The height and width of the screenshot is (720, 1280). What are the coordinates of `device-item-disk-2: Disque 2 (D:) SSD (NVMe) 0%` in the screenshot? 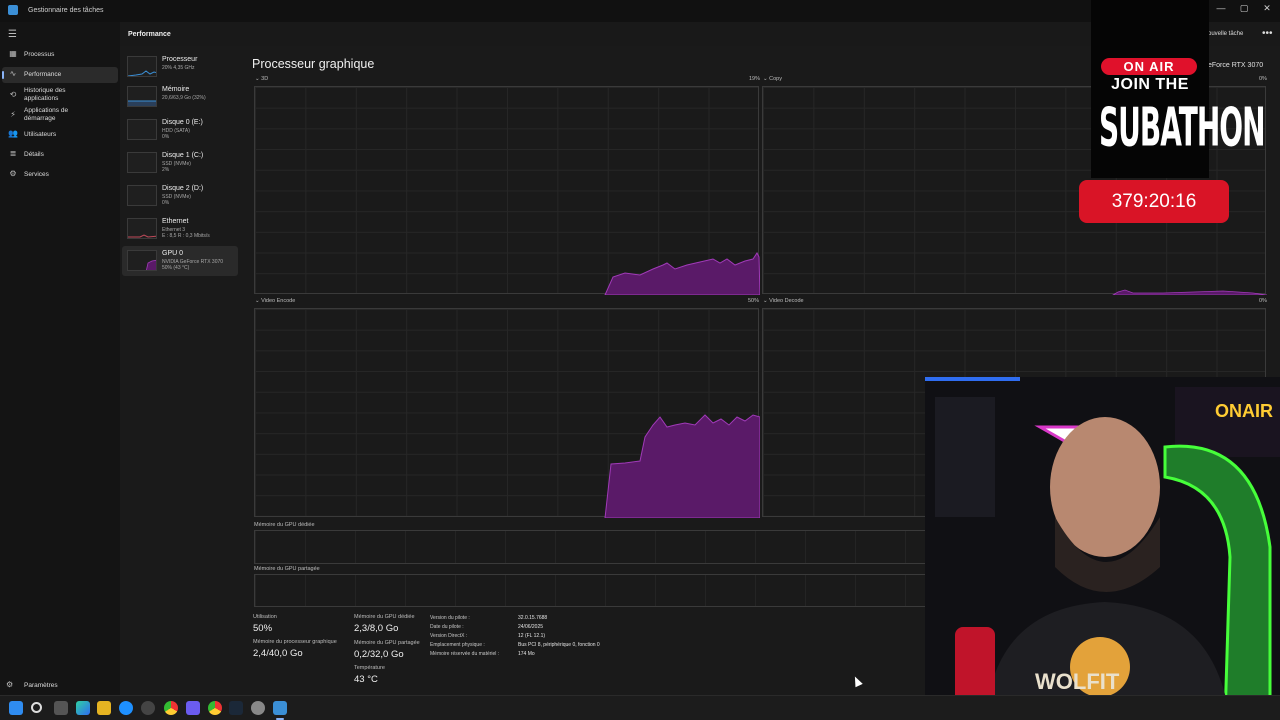 It's located at (180, 196).